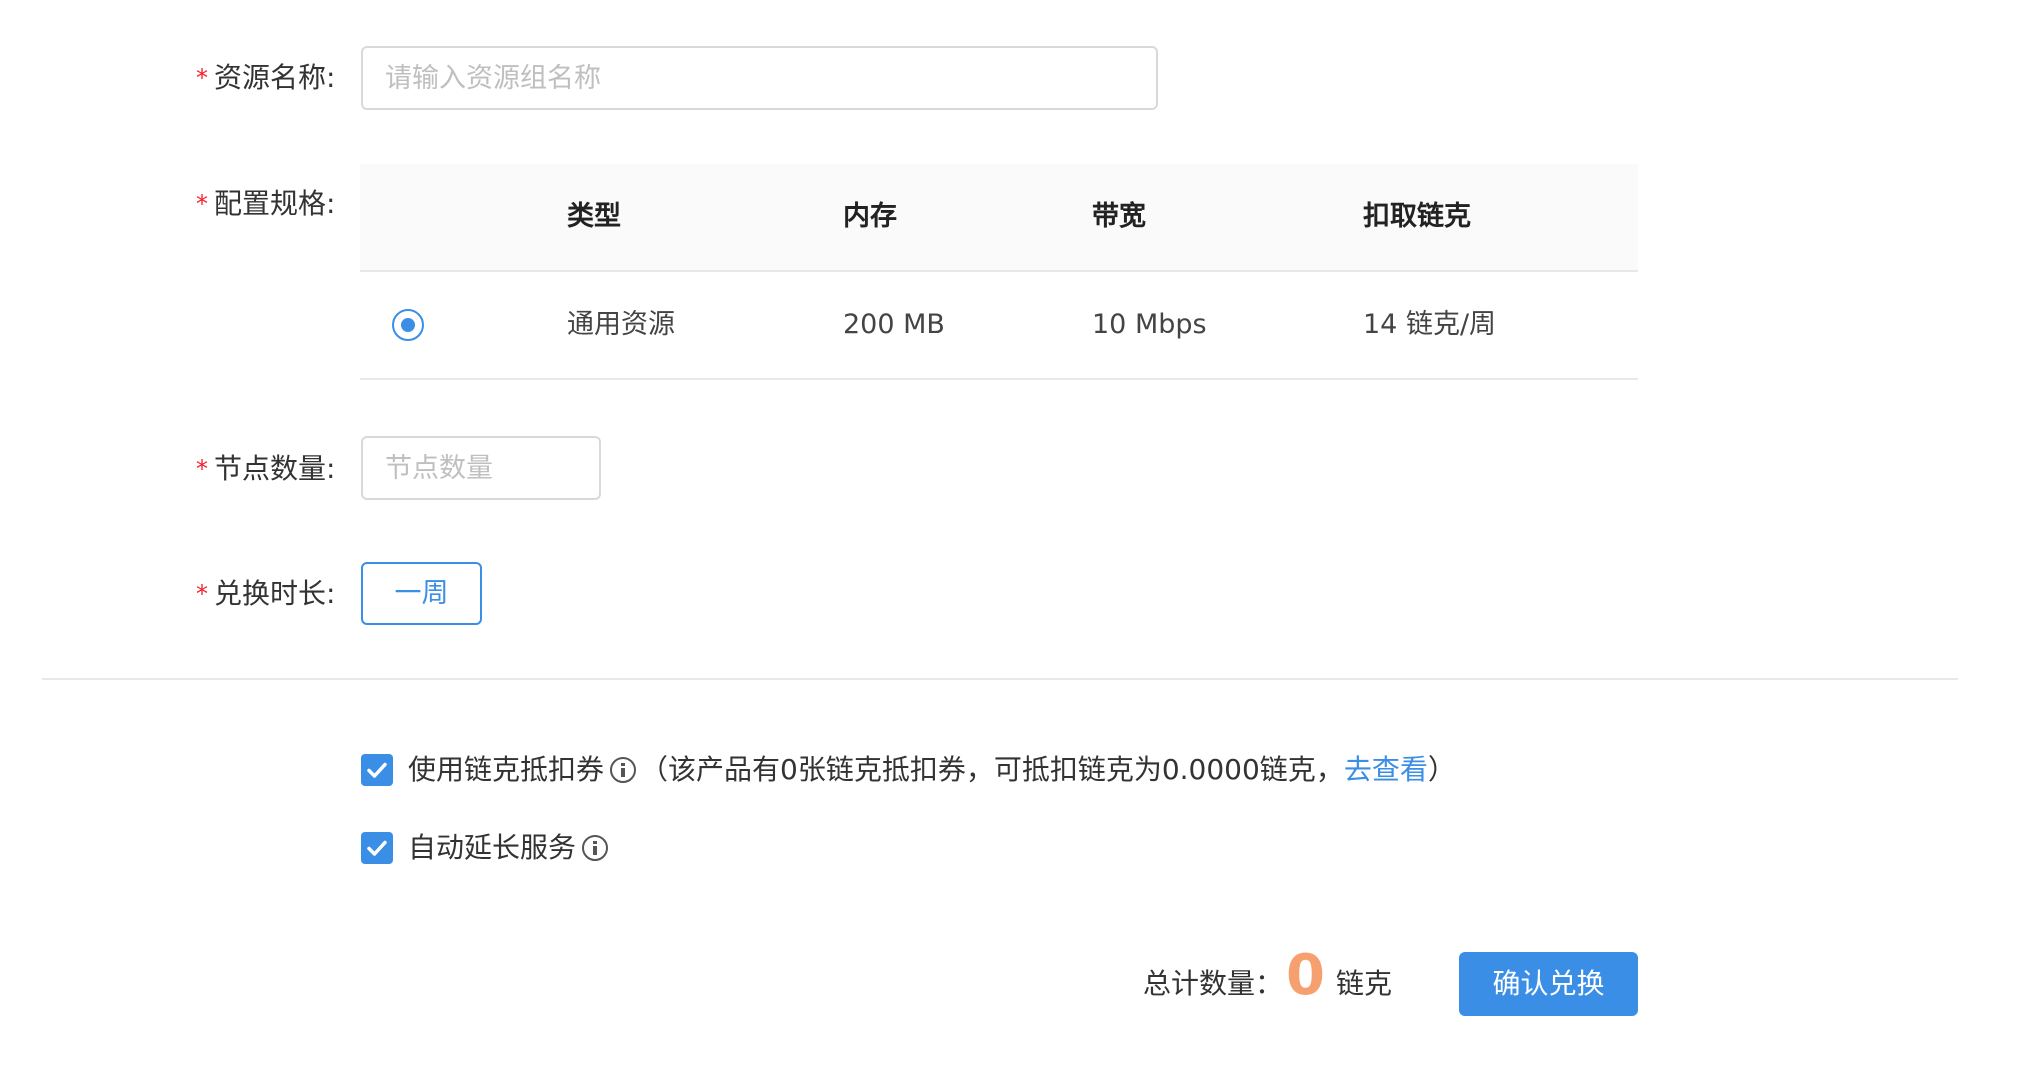 The width and height of the screenshot is (2042, 1066). Describe the element at coordinates (621, 324) in the screenshot. I see `cell-type: 通用资源` at that location.